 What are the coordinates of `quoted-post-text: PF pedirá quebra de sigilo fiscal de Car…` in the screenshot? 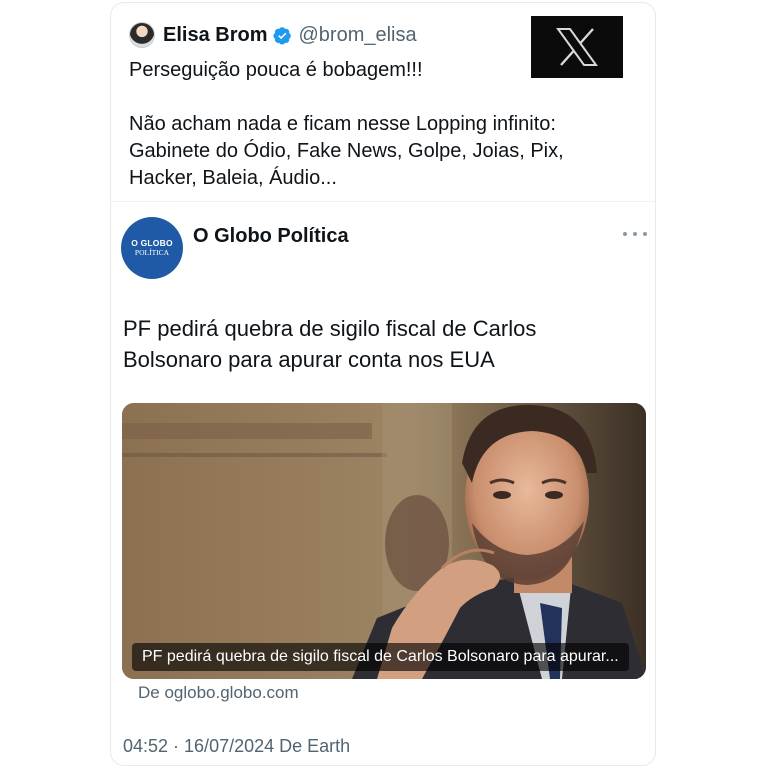 It's located at (373, 344).